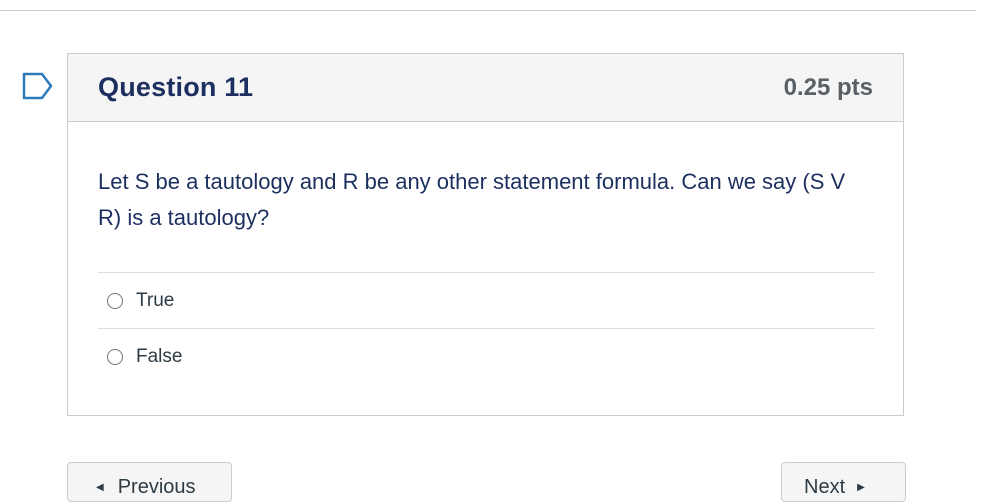  What do you see at coordinates (825, 487) in the screenshot?
I see `next-button-label: Next` at bounding box center [825, 487].